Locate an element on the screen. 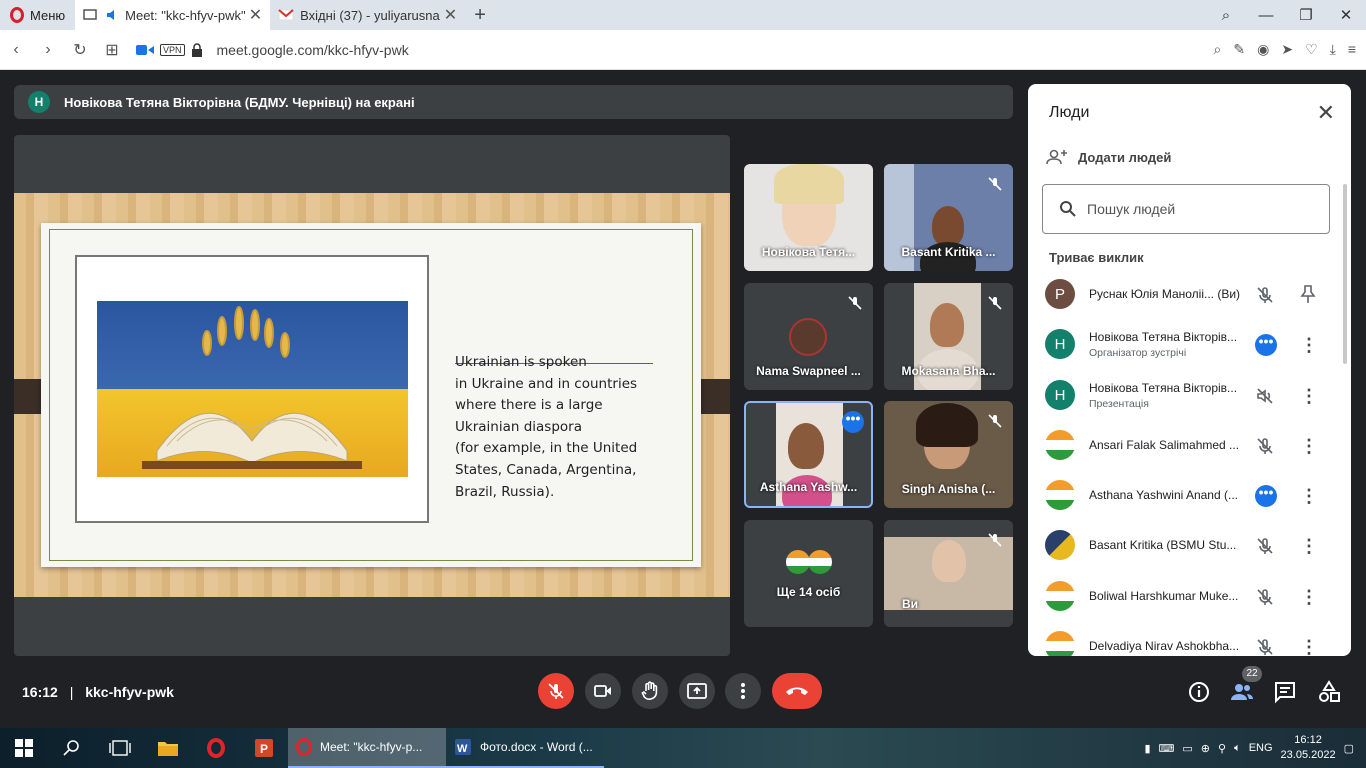 The width and height of the screenshot is (1366, 768). more-vert-icon is located at coordinates (743, 691).